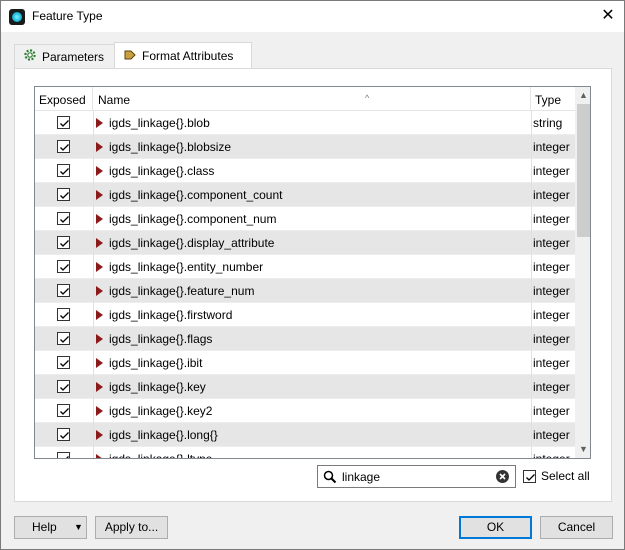 The image size is (625, 550). Describe the element at coordinates (161, 411) in the screenshot. I see `attribute-name: igds_linkage{}.key2` at that location.